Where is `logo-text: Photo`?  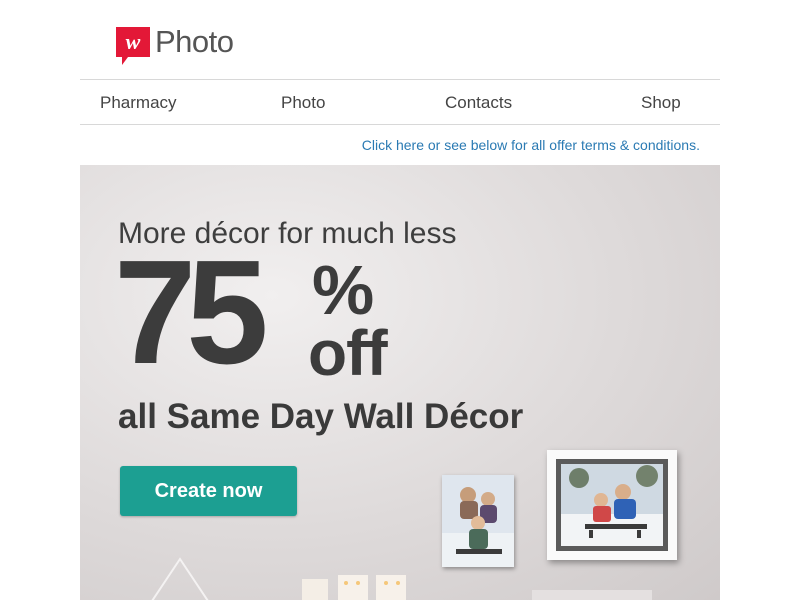
logo-text: Photo is located at coordinates (194, 41).